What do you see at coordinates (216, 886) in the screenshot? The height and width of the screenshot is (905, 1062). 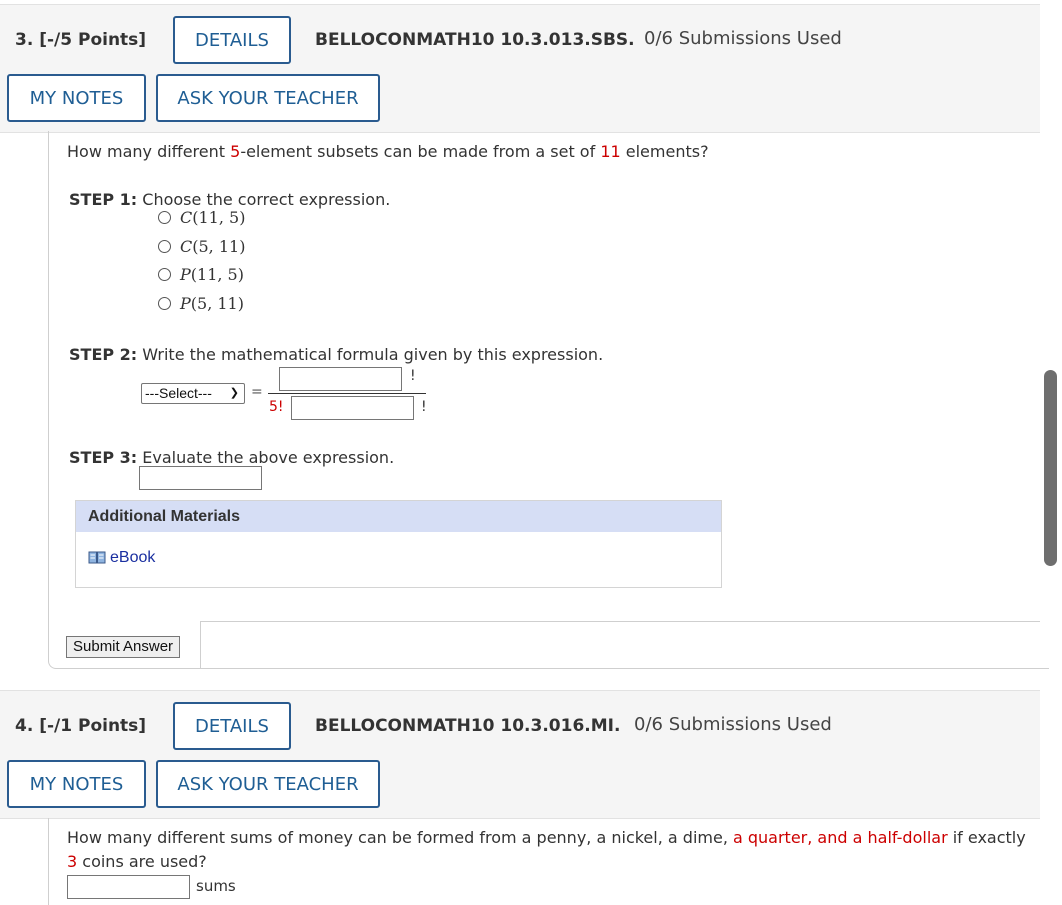 I see `question-4-unit: sums` at bounding box center [216, 886].